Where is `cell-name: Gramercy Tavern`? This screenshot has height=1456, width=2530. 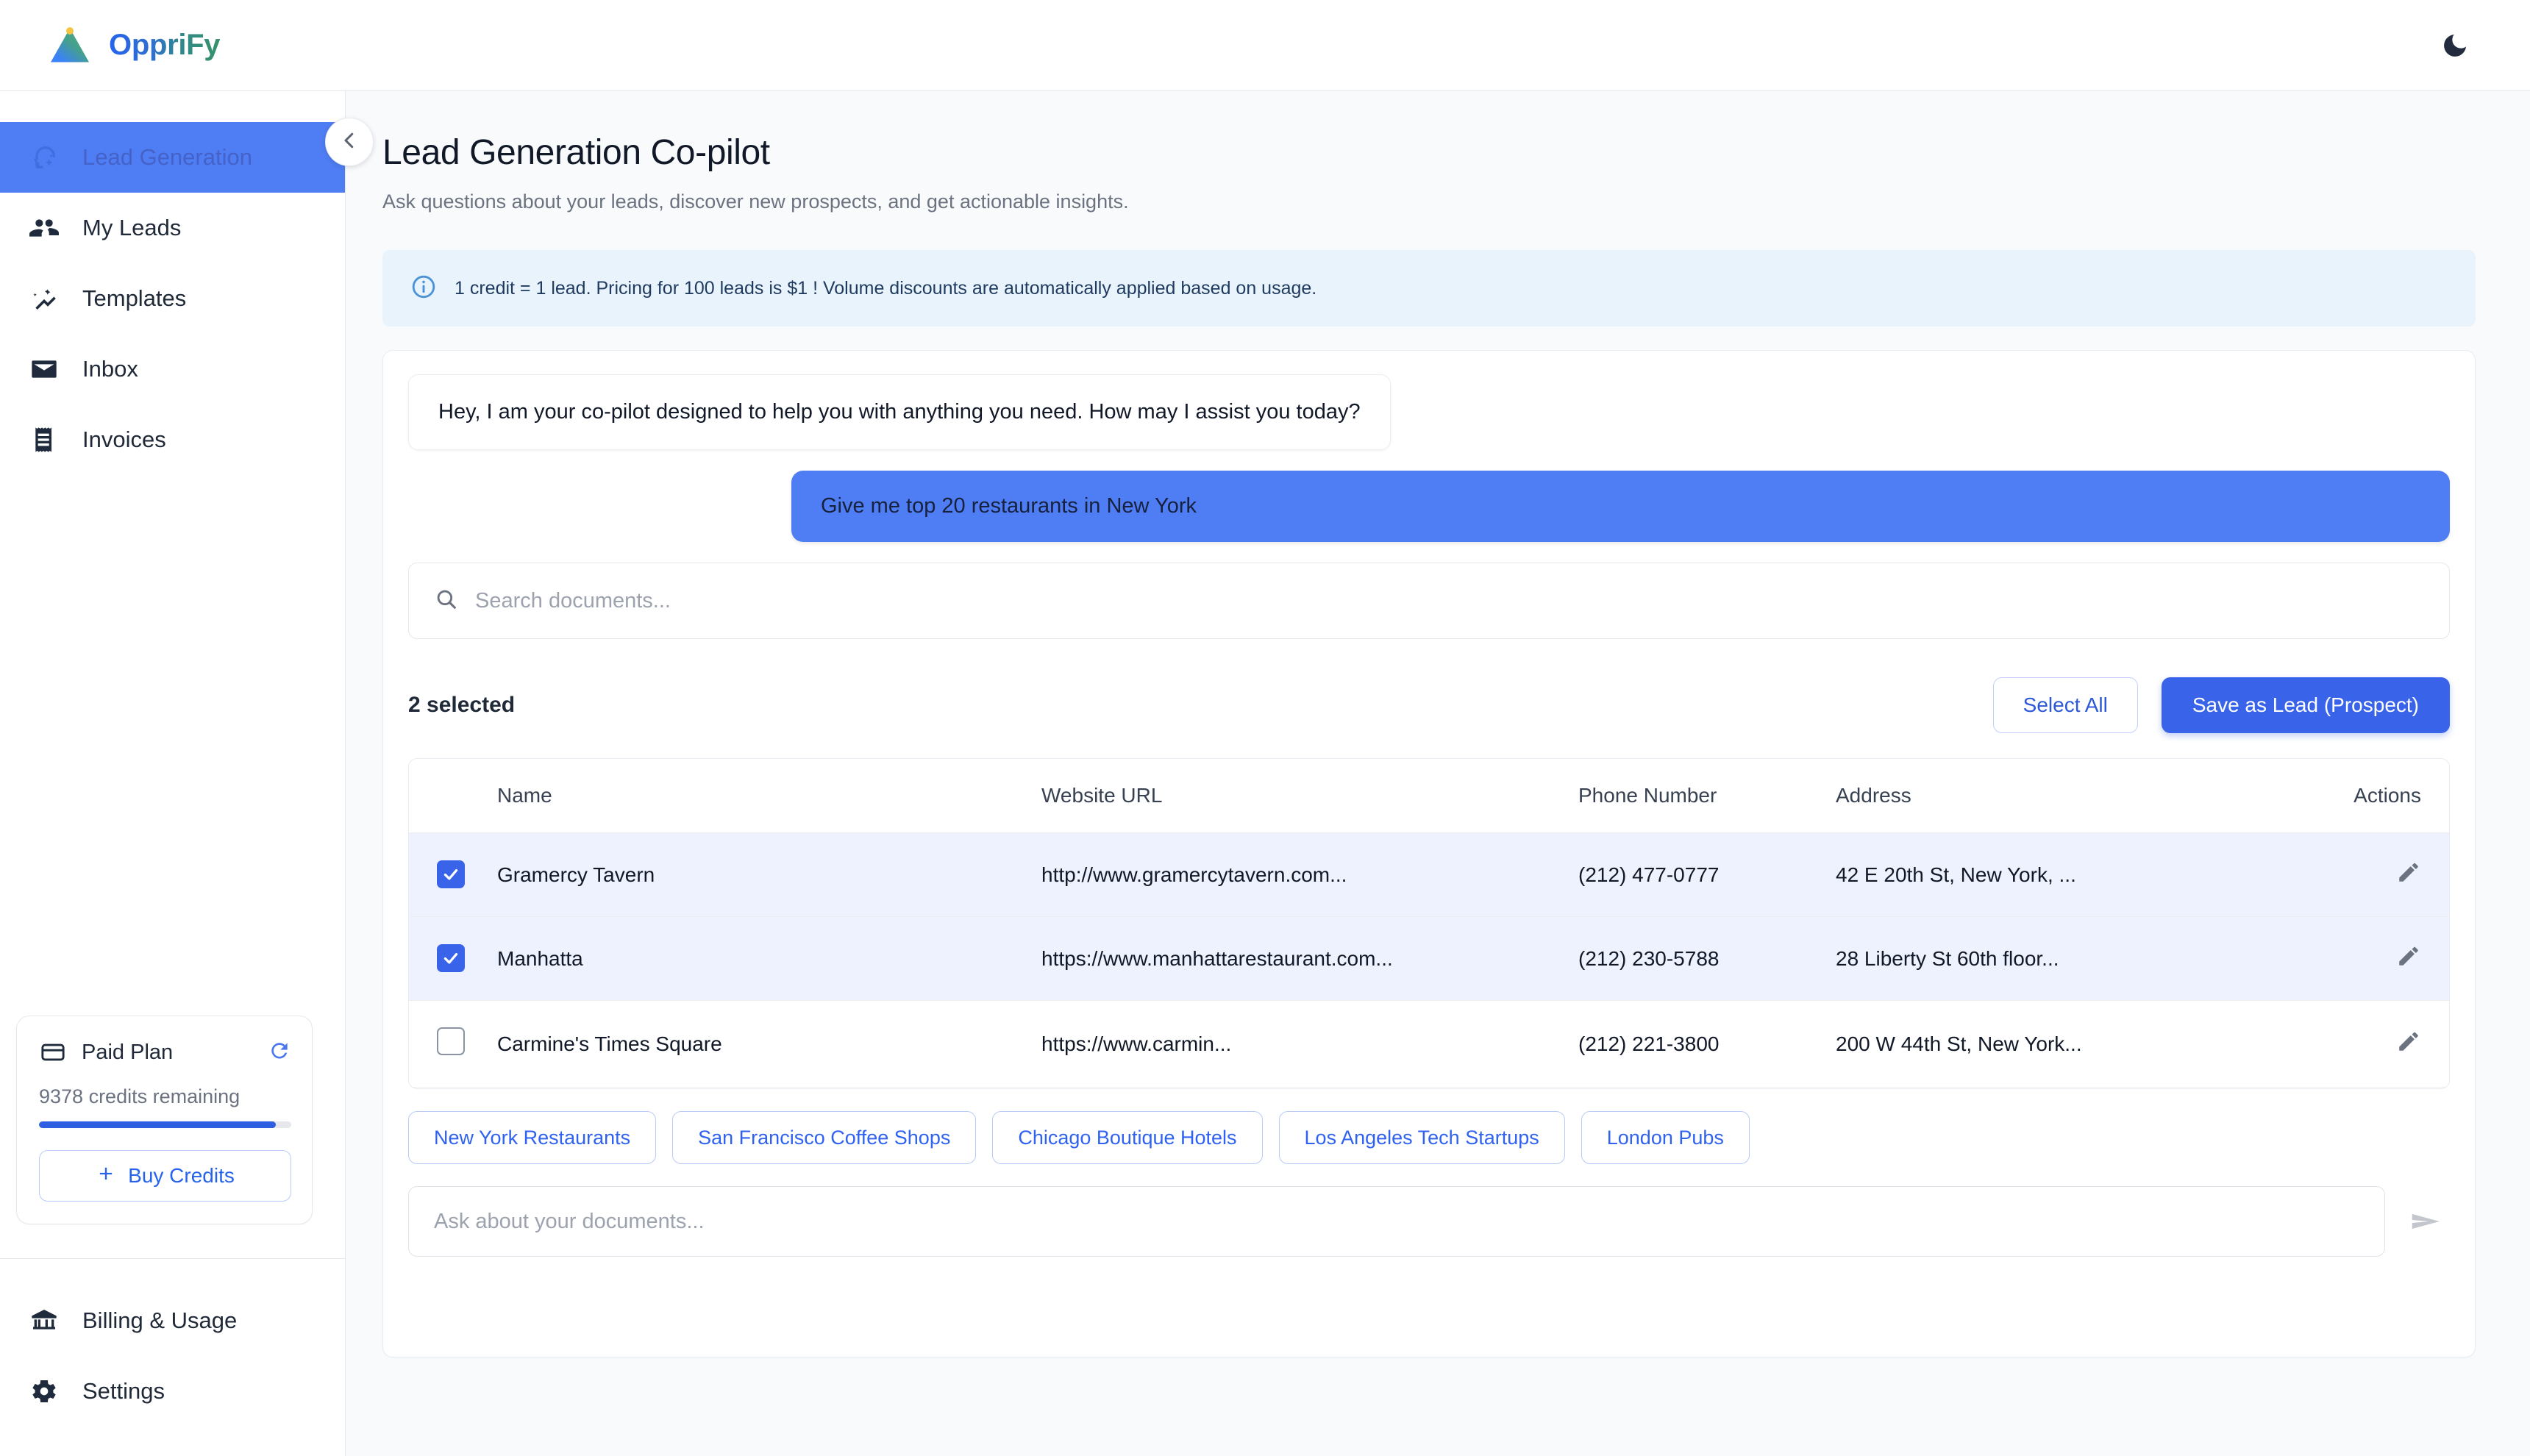 cell-name: Gramercy Tavern is located at coordinates (769, 875).